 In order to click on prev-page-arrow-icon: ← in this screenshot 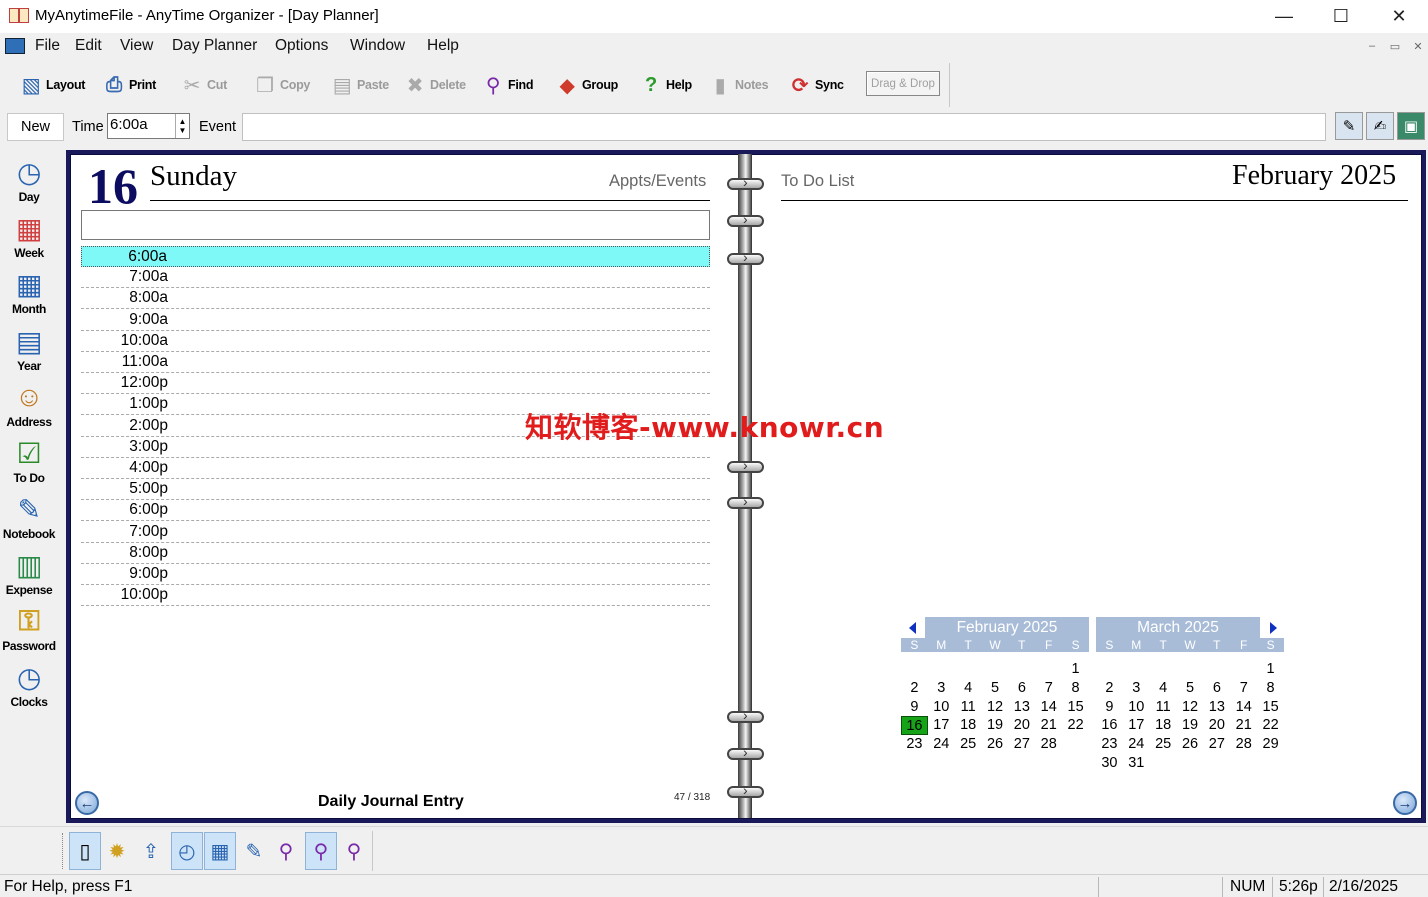, I will do `click(87, 803)`.